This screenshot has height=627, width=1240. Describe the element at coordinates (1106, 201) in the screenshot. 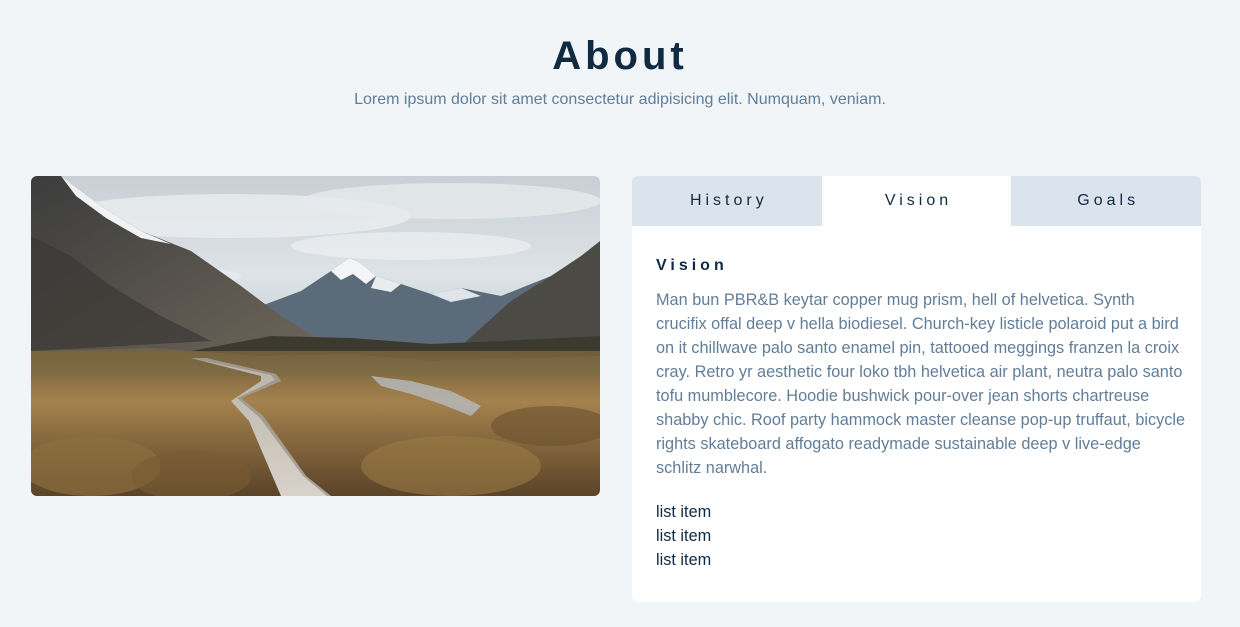

I see `tab-goals: Goals` at that location.